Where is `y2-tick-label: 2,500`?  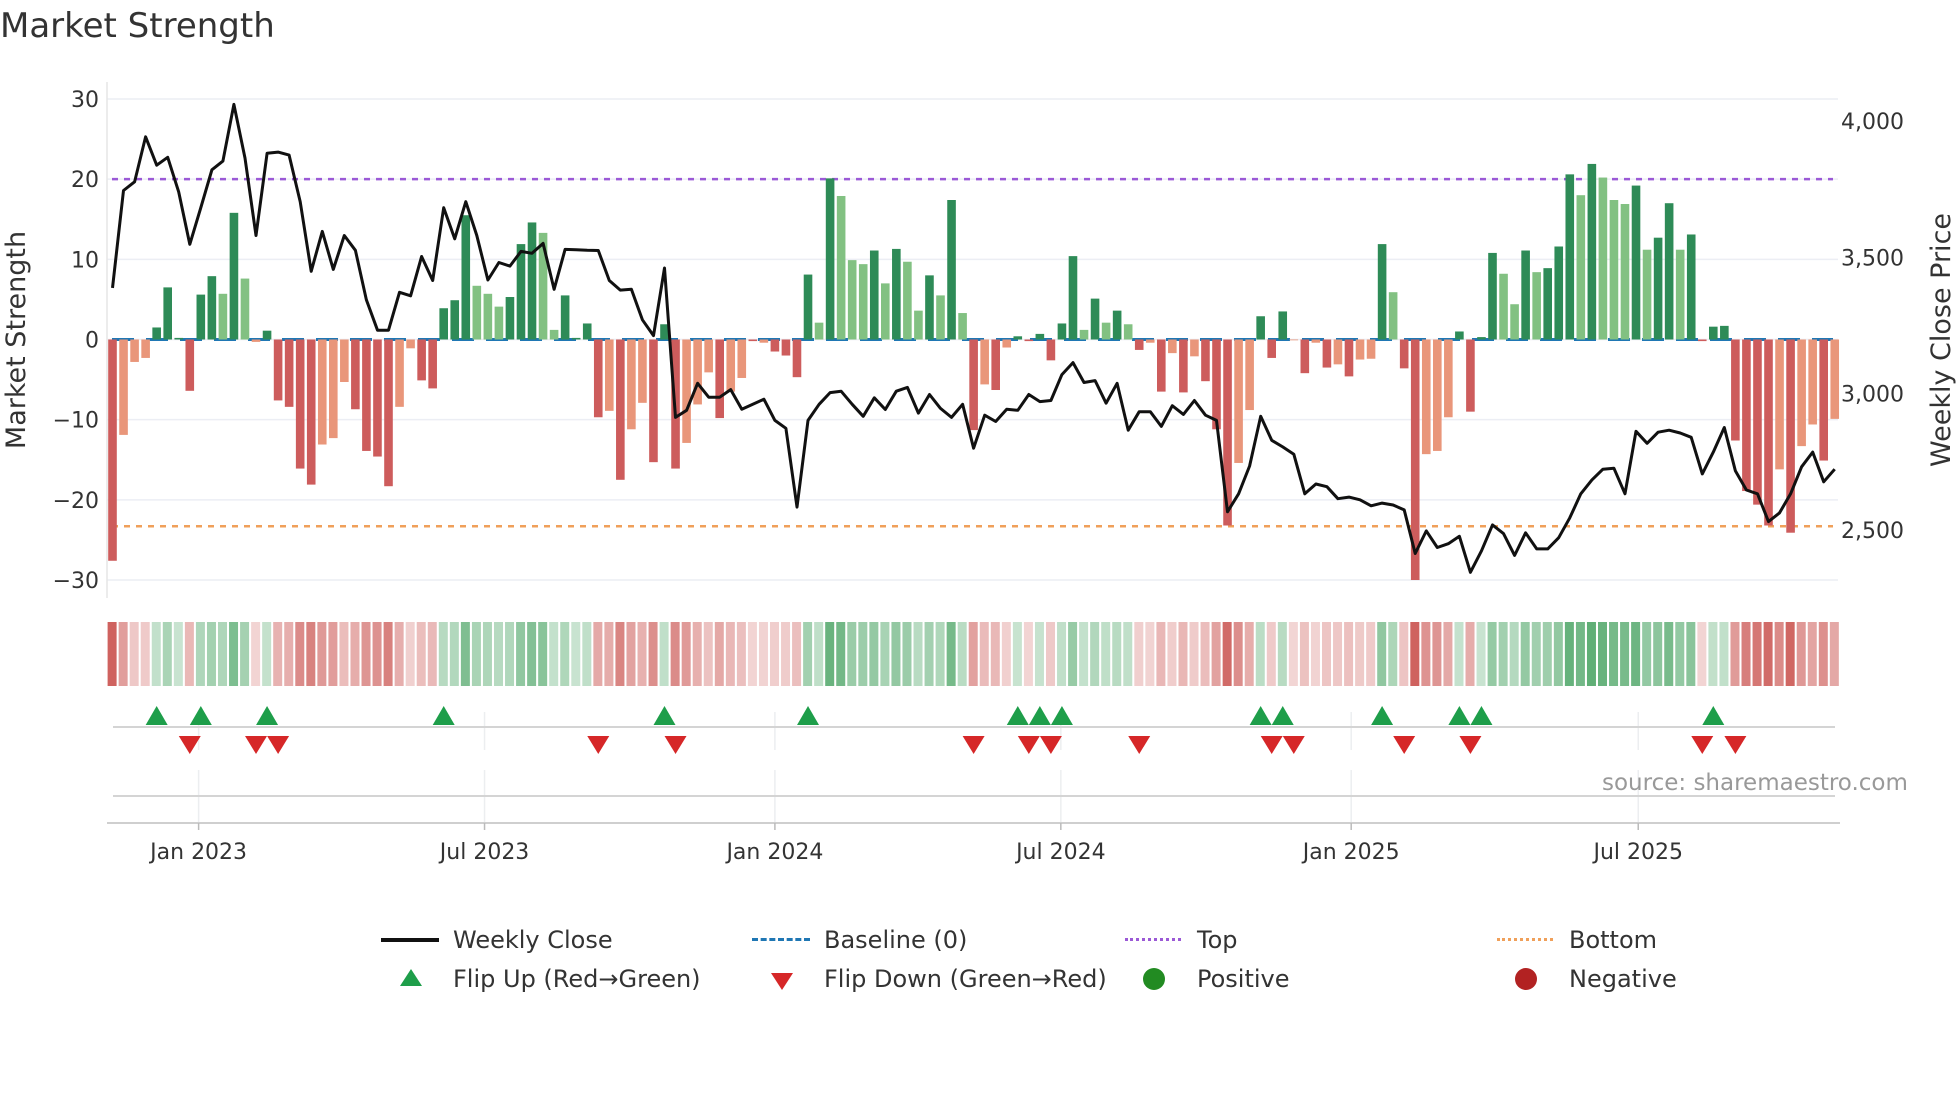
y2-tick-label: 2,500 is located at coordinates (1872, 531).